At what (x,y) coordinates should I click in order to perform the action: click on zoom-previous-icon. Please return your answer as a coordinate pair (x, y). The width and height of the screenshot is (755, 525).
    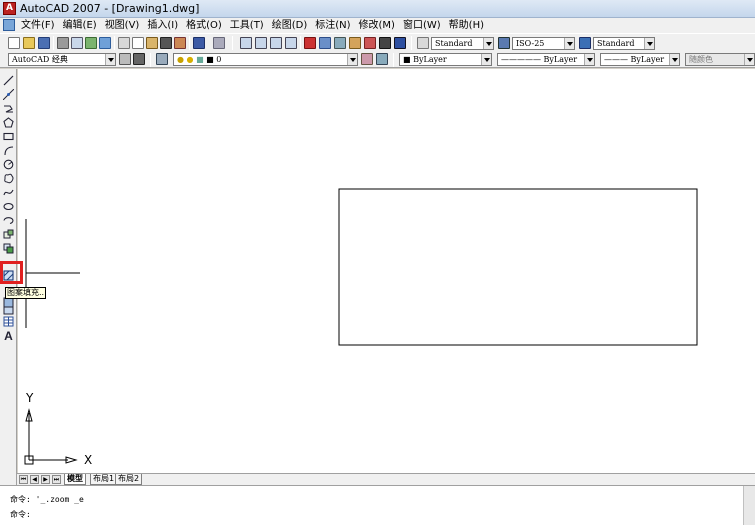
    Looking at the image, I should click on (291, 43).